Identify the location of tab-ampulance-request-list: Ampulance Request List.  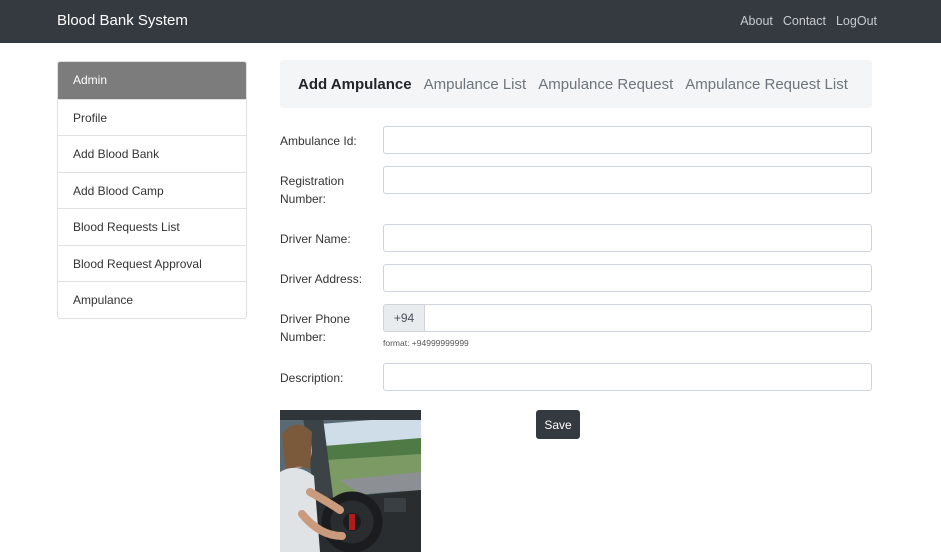
(766, 84).